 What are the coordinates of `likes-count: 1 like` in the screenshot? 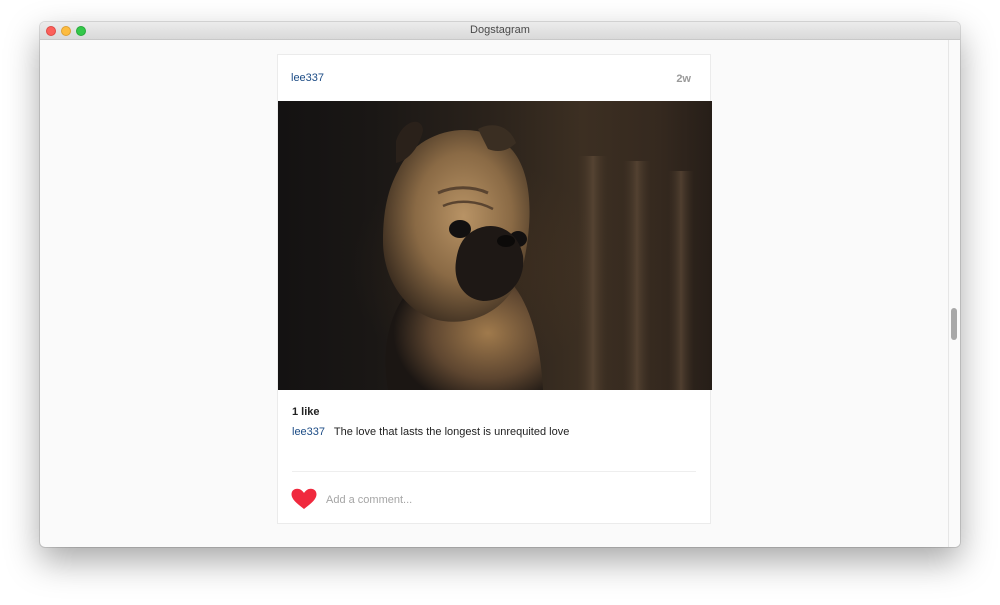 It's located at (306, 412).